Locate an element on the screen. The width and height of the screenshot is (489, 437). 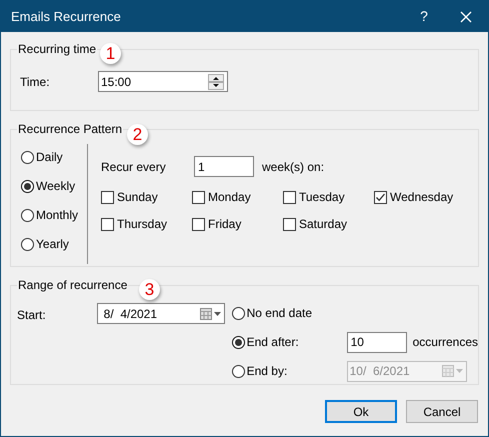
checkmark-icon is located at coordinates (380, 197).